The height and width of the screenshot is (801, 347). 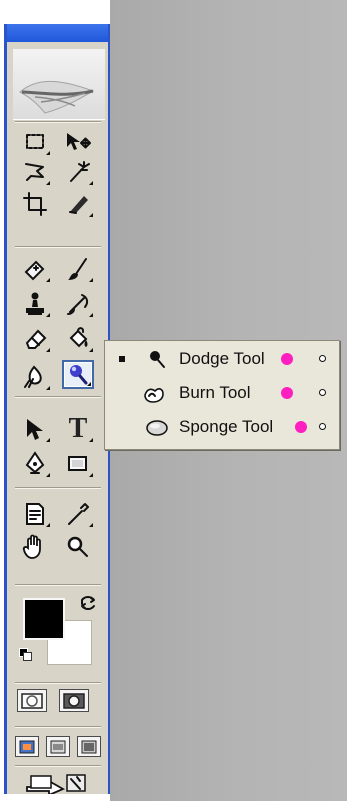 I want to click on move-tool-icon, so click(x=78, y=141).